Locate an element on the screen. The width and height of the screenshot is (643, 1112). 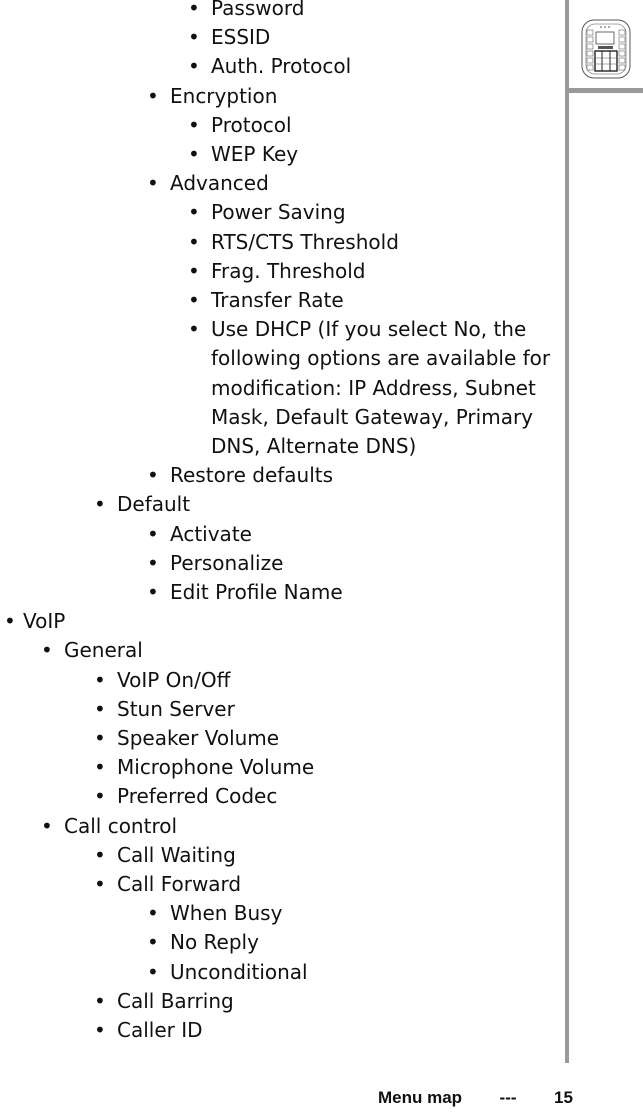
menu-item: VoIP is located at coordinates (44, 621).